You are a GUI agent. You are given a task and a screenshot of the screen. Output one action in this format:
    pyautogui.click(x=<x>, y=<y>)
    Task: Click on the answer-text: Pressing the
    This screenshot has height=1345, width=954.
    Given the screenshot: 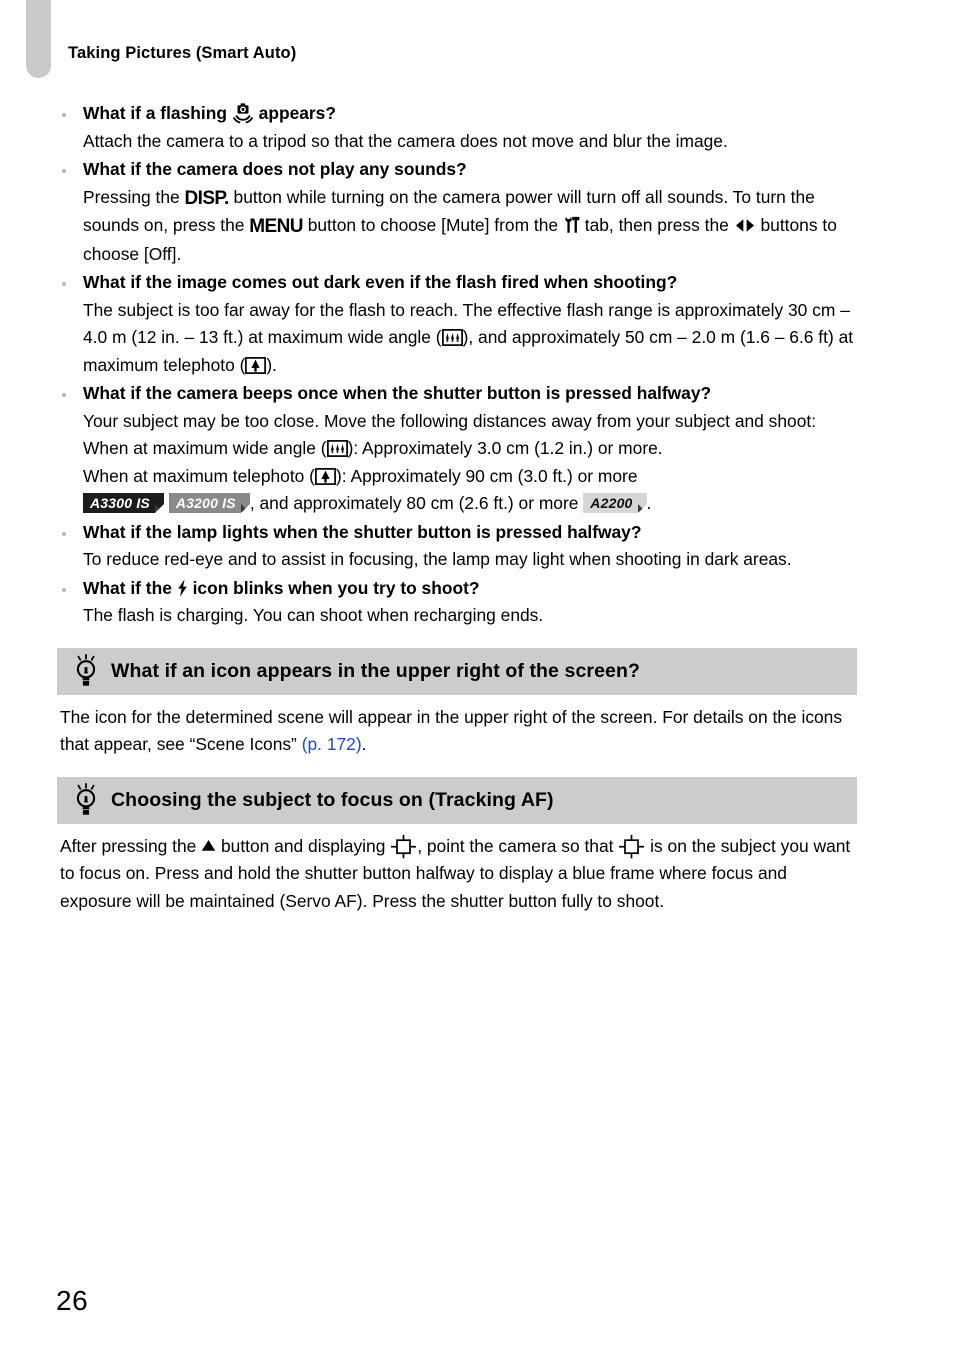 What is the action you would take?
    pyautogui.click(x=131, y=196)
    